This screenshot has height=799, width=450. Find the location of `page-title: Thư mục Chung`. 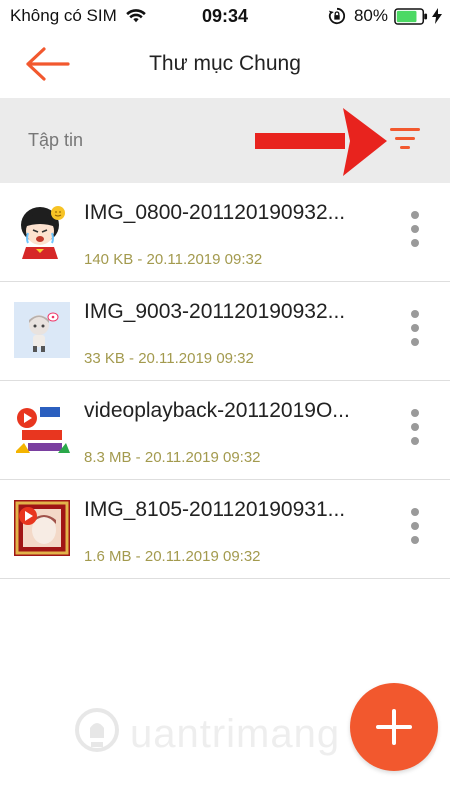

page-title: Thư mục Chung is located at coordinates (225, 63).